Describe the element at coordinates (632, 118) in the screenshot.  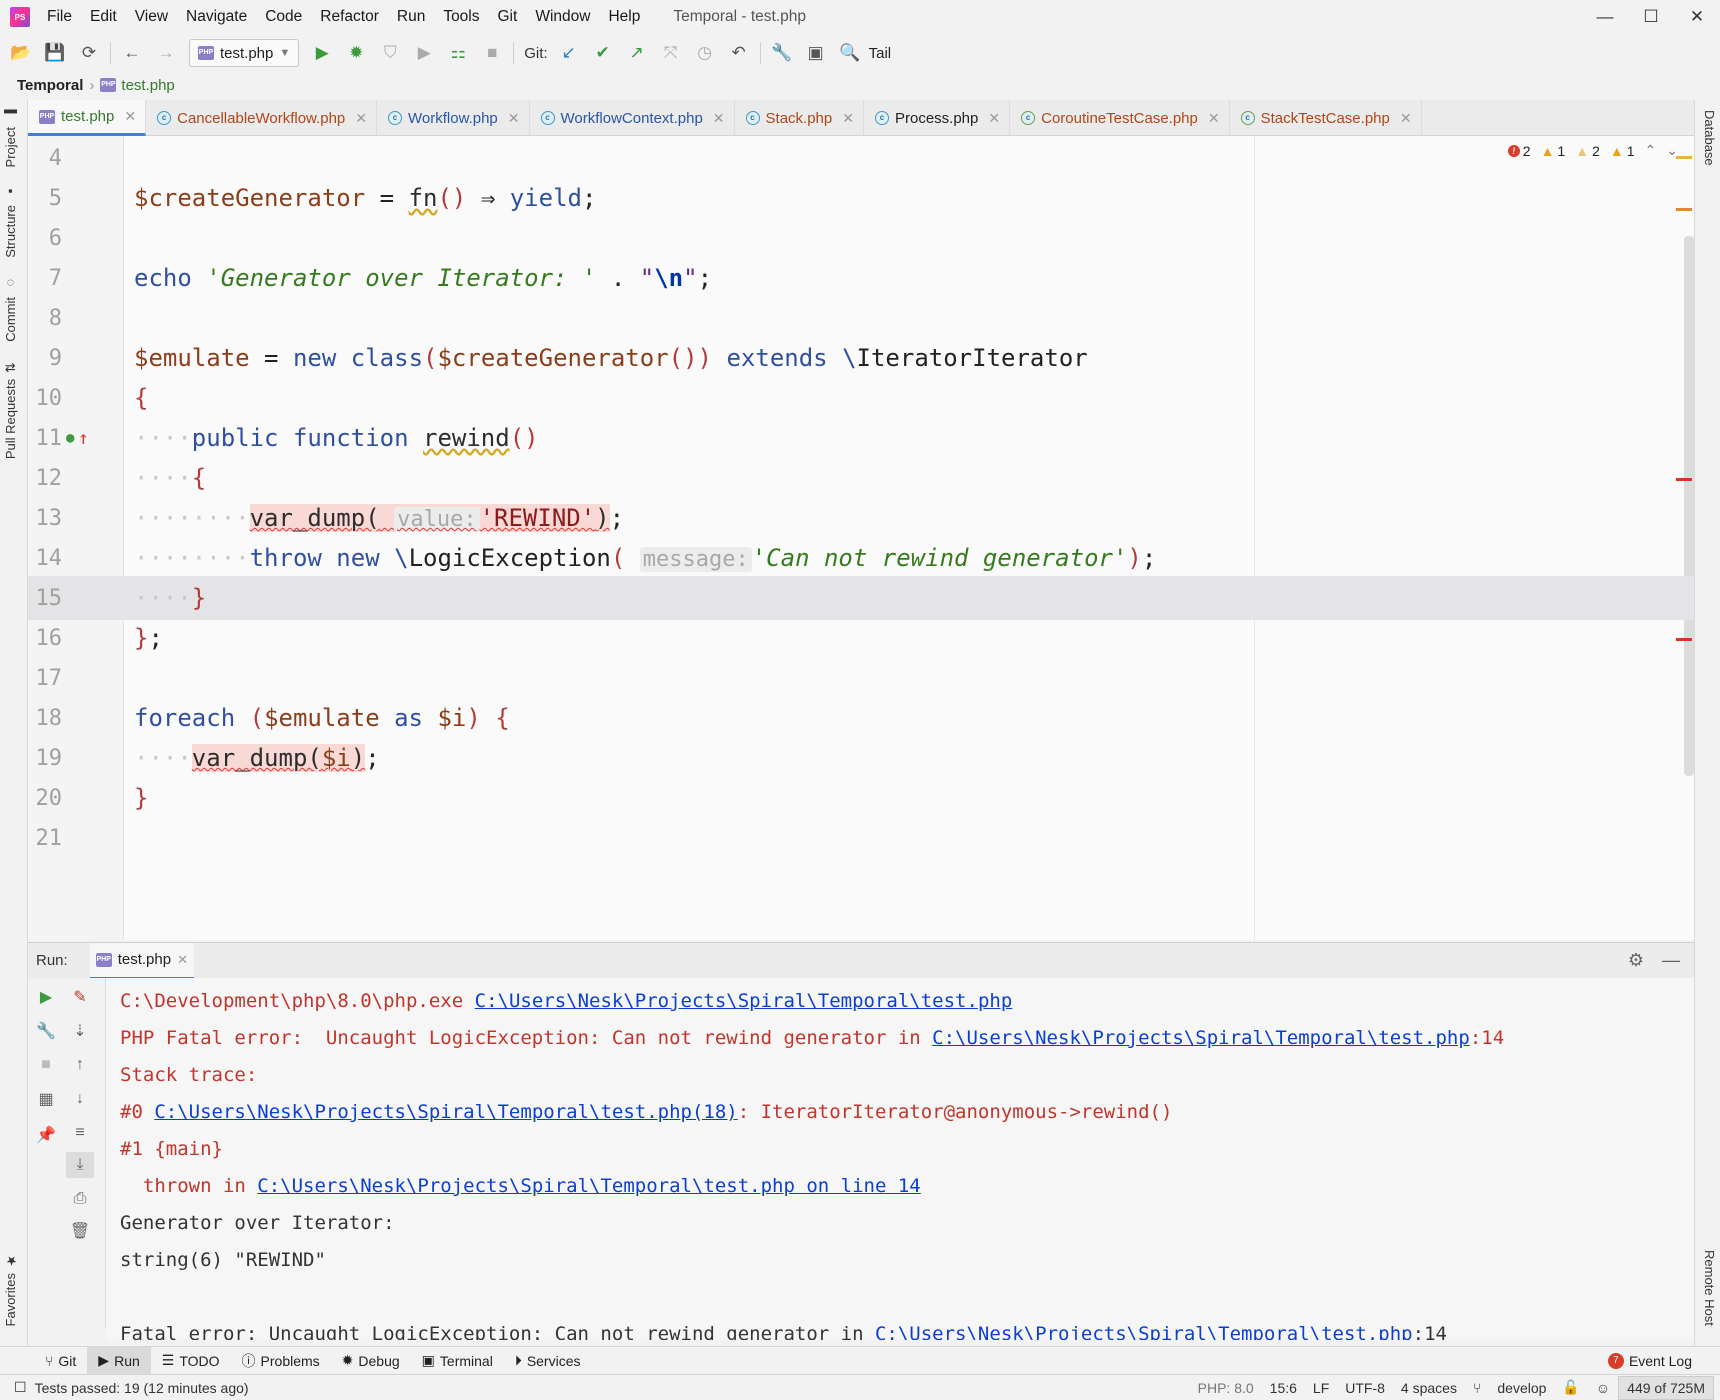
I see `tab-workflow-context: c WorkflowContext.php ✕` at that location.